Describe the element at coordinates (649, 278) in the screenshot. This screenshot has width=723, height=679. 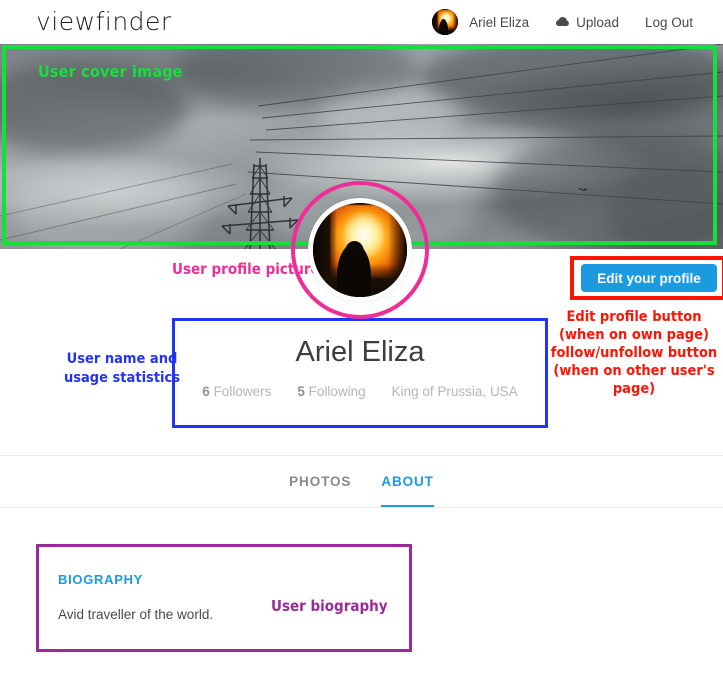
I see `edit-profile-button: Edit your profile` at that location.